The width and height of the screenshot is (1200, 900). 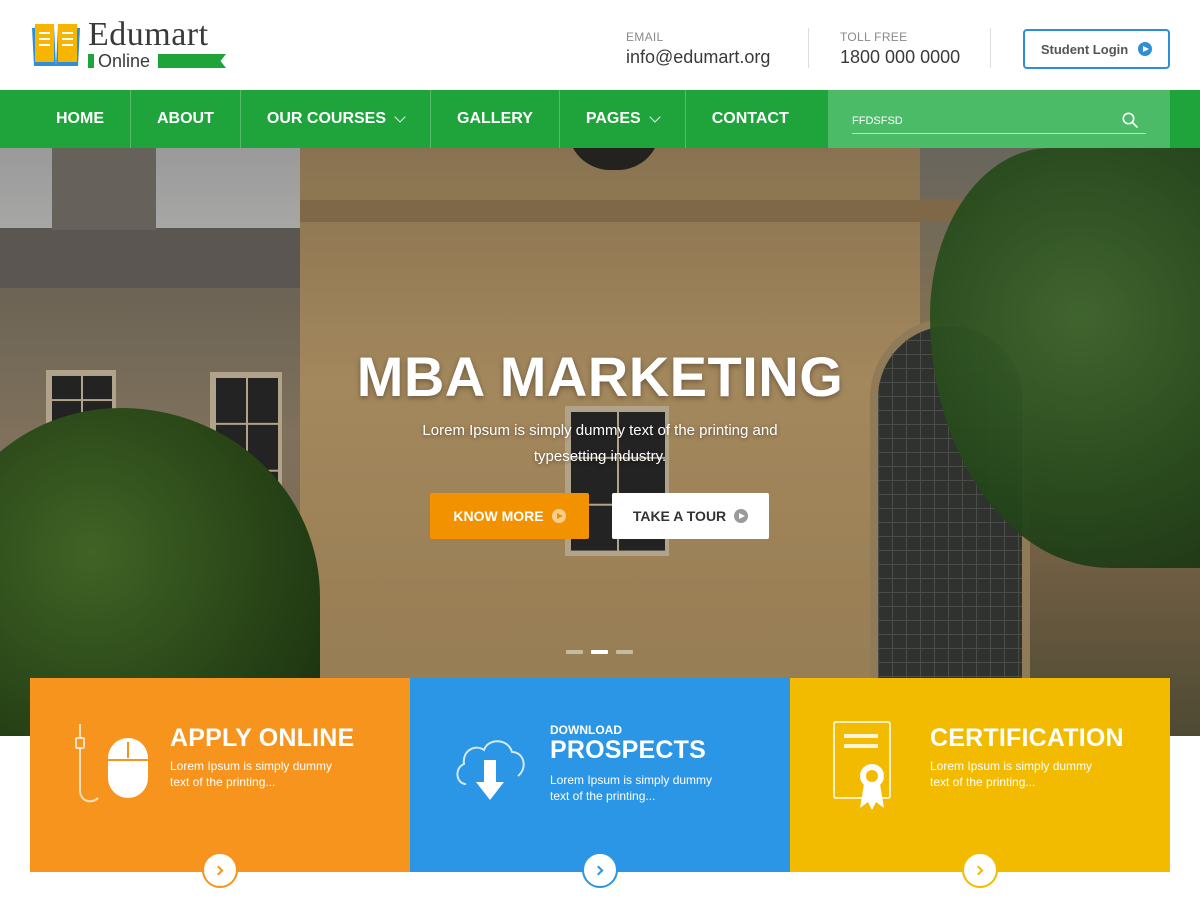 I want to click on nav-item-label: HOME, so click(x=80, y=118).